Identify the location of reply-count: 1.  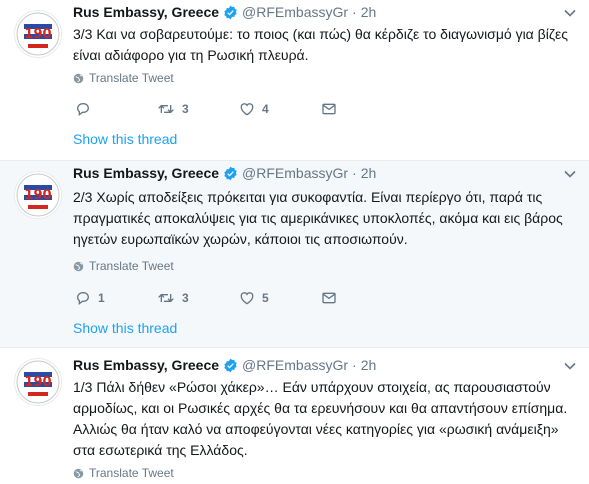
(101, 298).